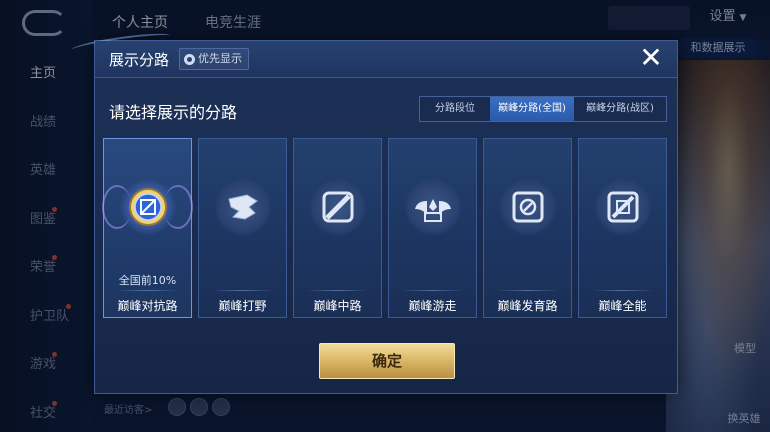 Image resolution: width=770 pixels, height=432 pixels. I want to click on priority-display-button: 优先显示, so click(214, 59).